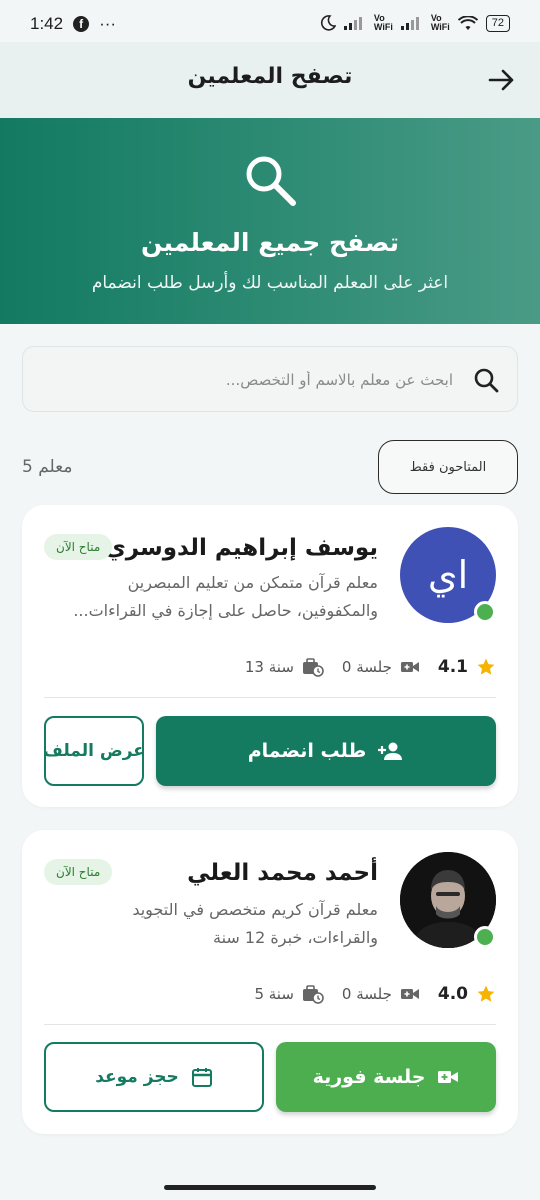  I want to click on vowifi-label-2: Vo WiFi, so click(440, 22).